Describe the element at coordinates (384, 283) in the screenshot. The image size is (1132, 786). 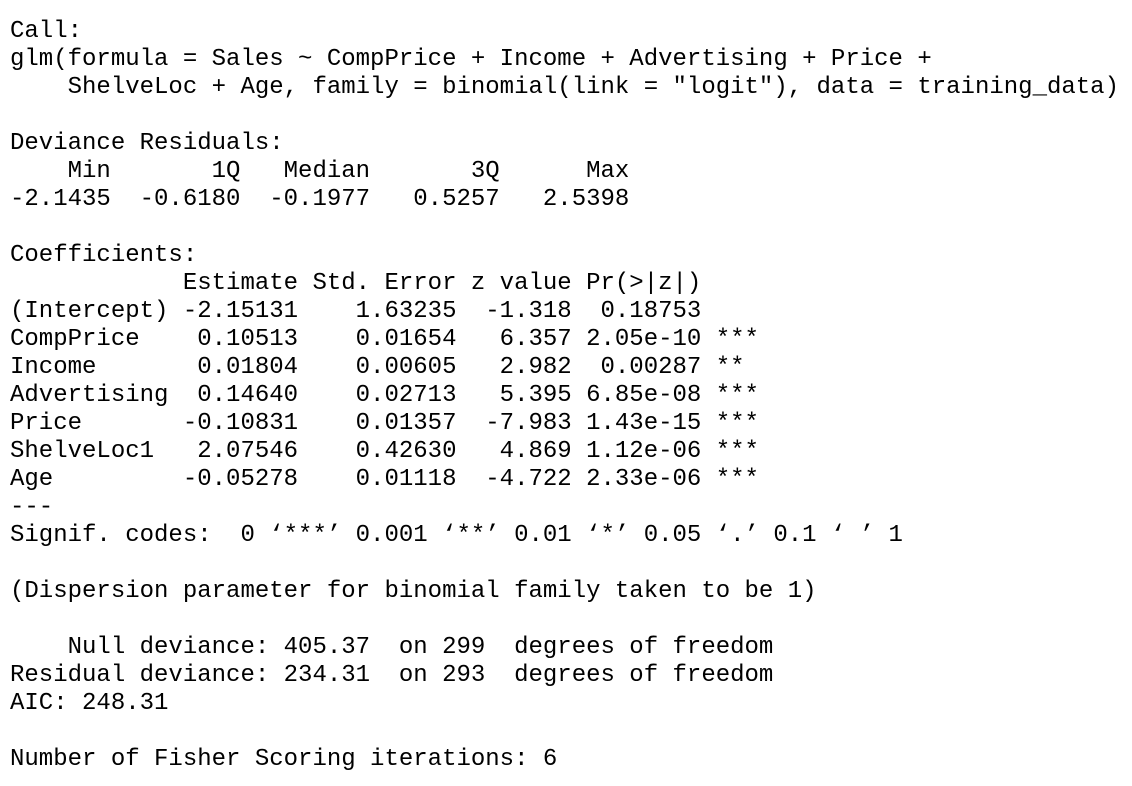
I see `coefficients-column-headers: Estimate Std. Error z value Pr(>|z|)` at that location.